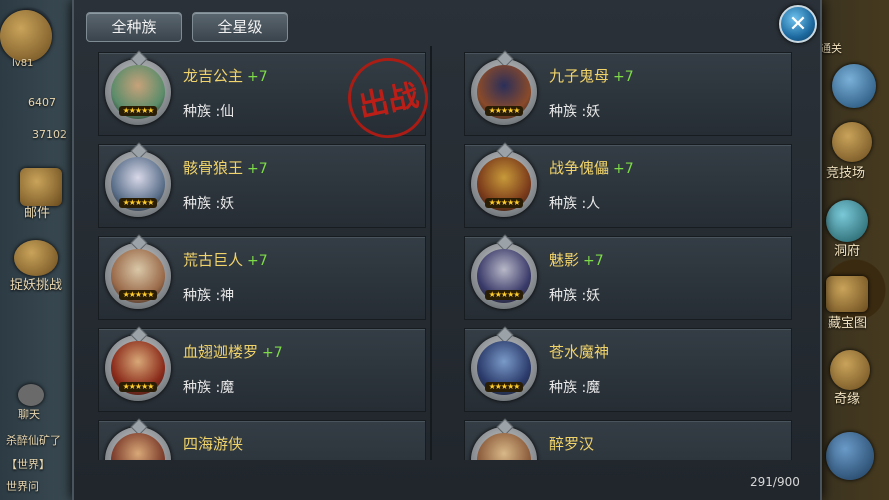 This screenshot has height=500, width=889. I want to click on arena-icon, so click(852, 142).